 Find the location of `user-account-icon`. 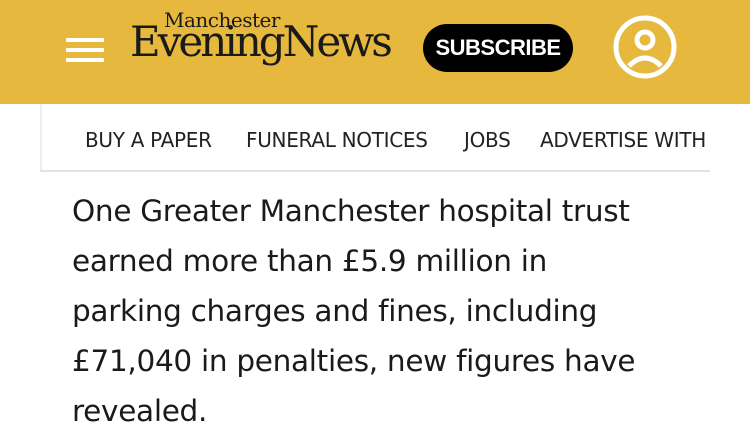

user-account-icon is located at coordinates (645, 47).